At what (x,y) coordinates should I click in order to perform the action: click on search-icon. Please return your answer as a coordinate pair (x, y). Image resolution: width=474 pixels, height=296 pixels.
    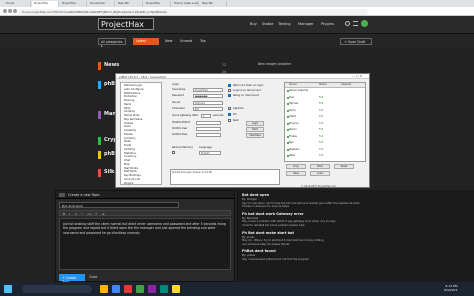
    Looking at the image, I should click on (347, 23).